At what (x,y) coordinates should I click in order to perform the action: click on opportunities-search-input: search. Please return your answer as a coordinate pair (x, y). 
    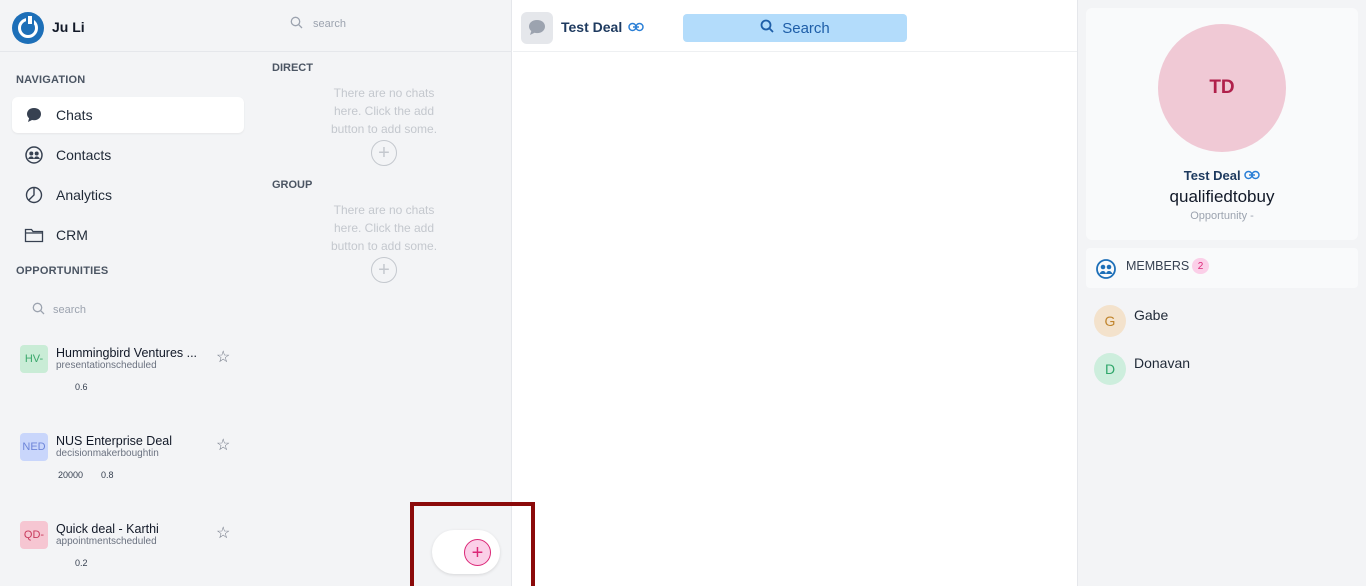
    Looking at the image, I should click on (59, 310).